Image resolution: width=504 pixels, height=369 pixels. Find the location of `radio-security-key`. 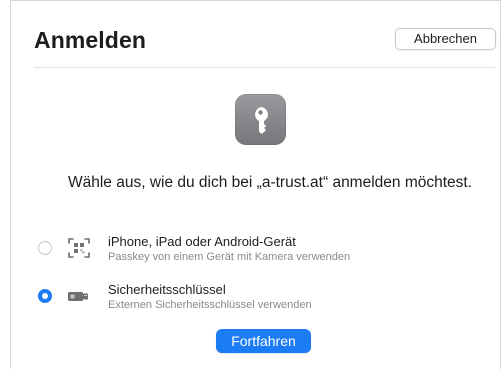

radio-security-key is located at coordinates (45, 296).